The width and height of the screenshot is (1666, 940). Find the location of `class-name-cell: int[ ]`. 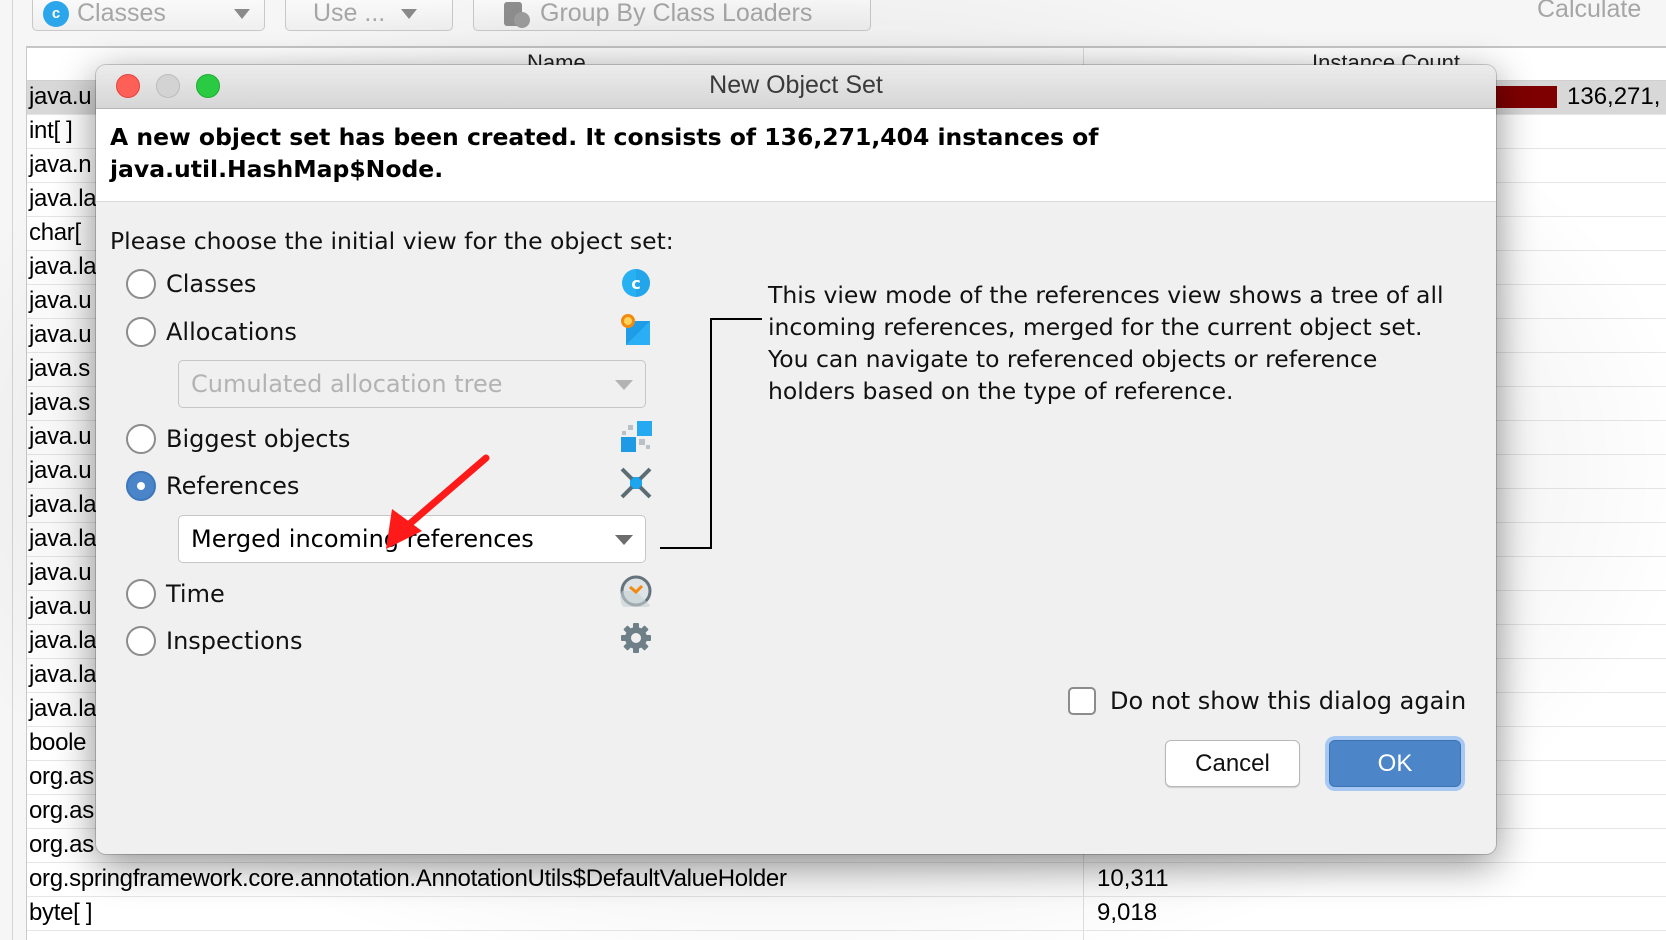

class-name-cell: int[ ] is located at coordinates (51, 130).